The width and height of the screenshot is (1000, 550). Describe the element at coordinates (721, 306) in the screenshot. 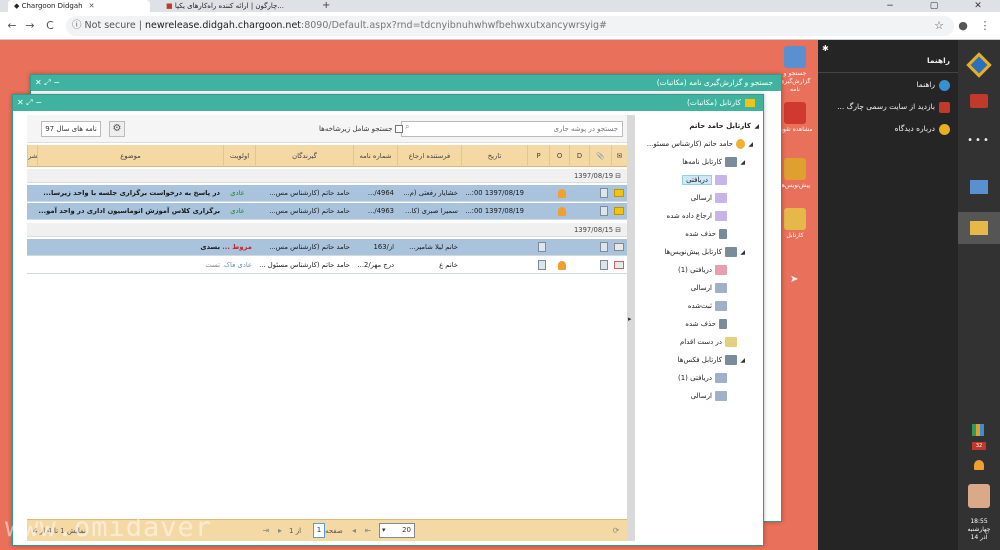

I see `registered-icon` at that location.